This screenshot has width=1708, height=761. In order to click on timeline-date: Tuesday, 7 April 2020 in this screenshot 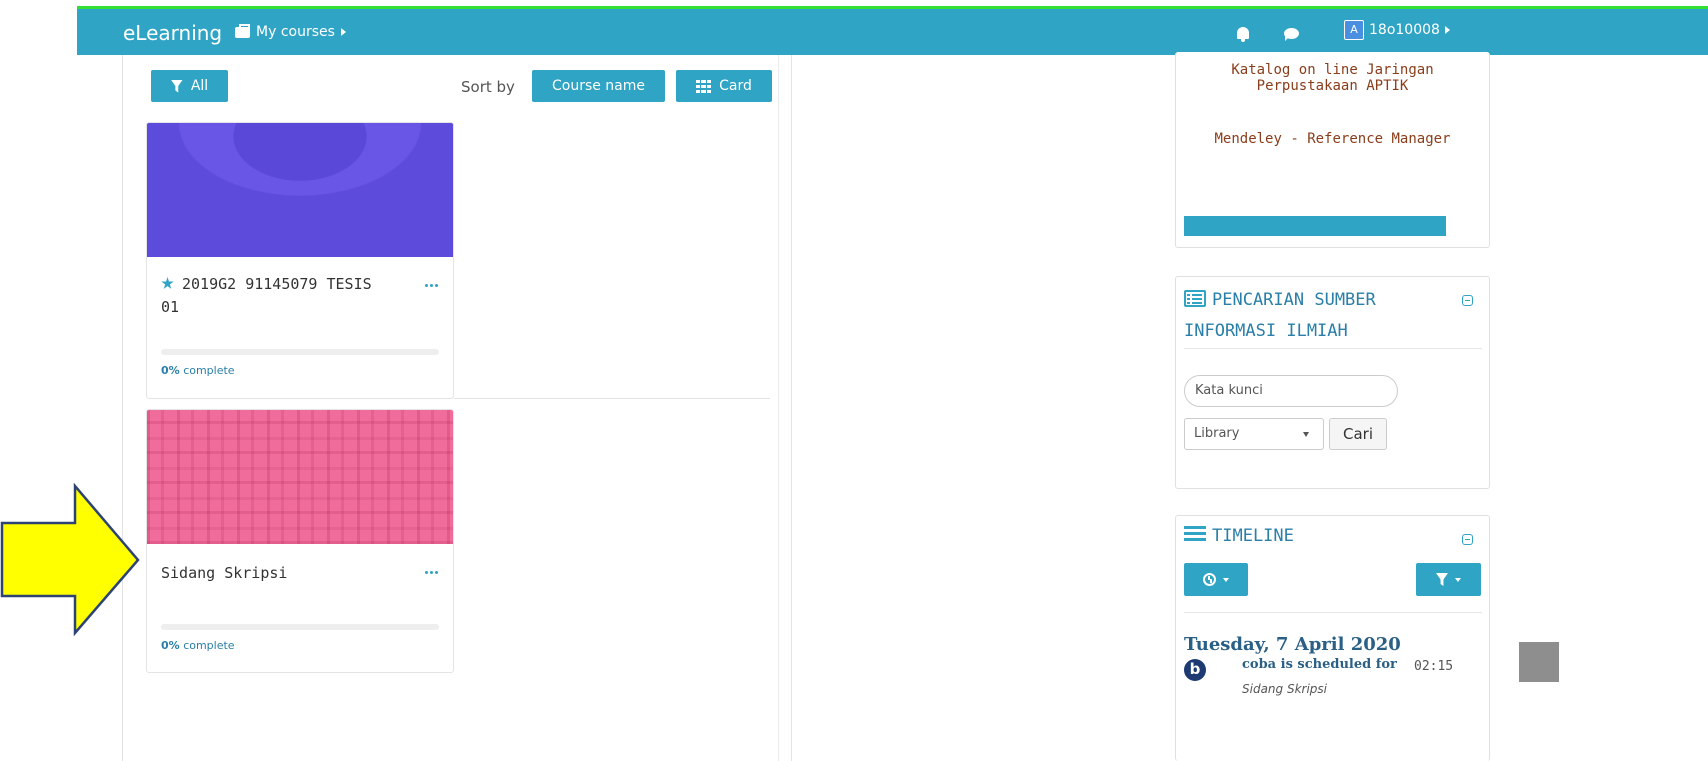, I will do `click(1292, 644)`.